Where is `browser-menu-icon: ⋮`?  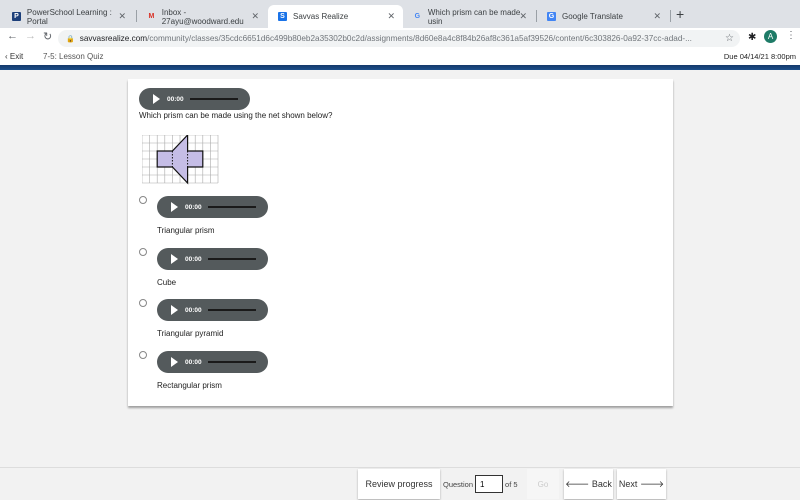
browser-menu-icon: ⋮ is located at coordinates (791, 35).